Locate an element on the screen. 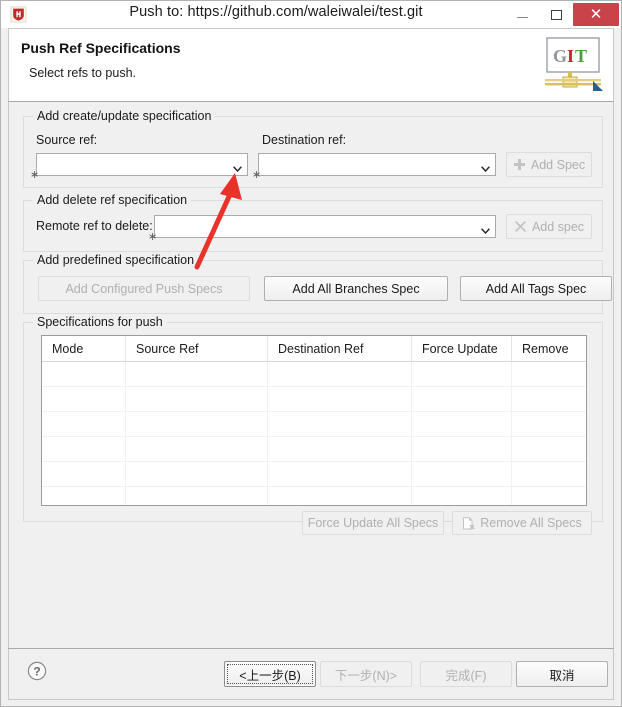 The width and height of the screenshot is (622, 707). back-button-label: <上一步(B) is located at coordinates (270, 675).